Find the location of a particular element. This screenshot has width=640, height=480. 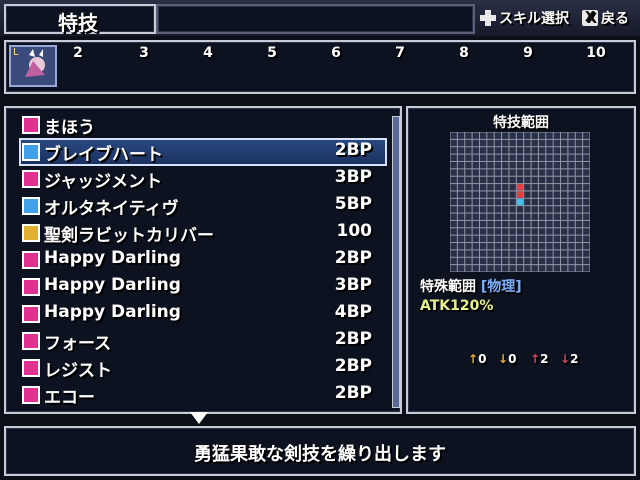

scrollbar-thumb is located at coordinates (396, 262).